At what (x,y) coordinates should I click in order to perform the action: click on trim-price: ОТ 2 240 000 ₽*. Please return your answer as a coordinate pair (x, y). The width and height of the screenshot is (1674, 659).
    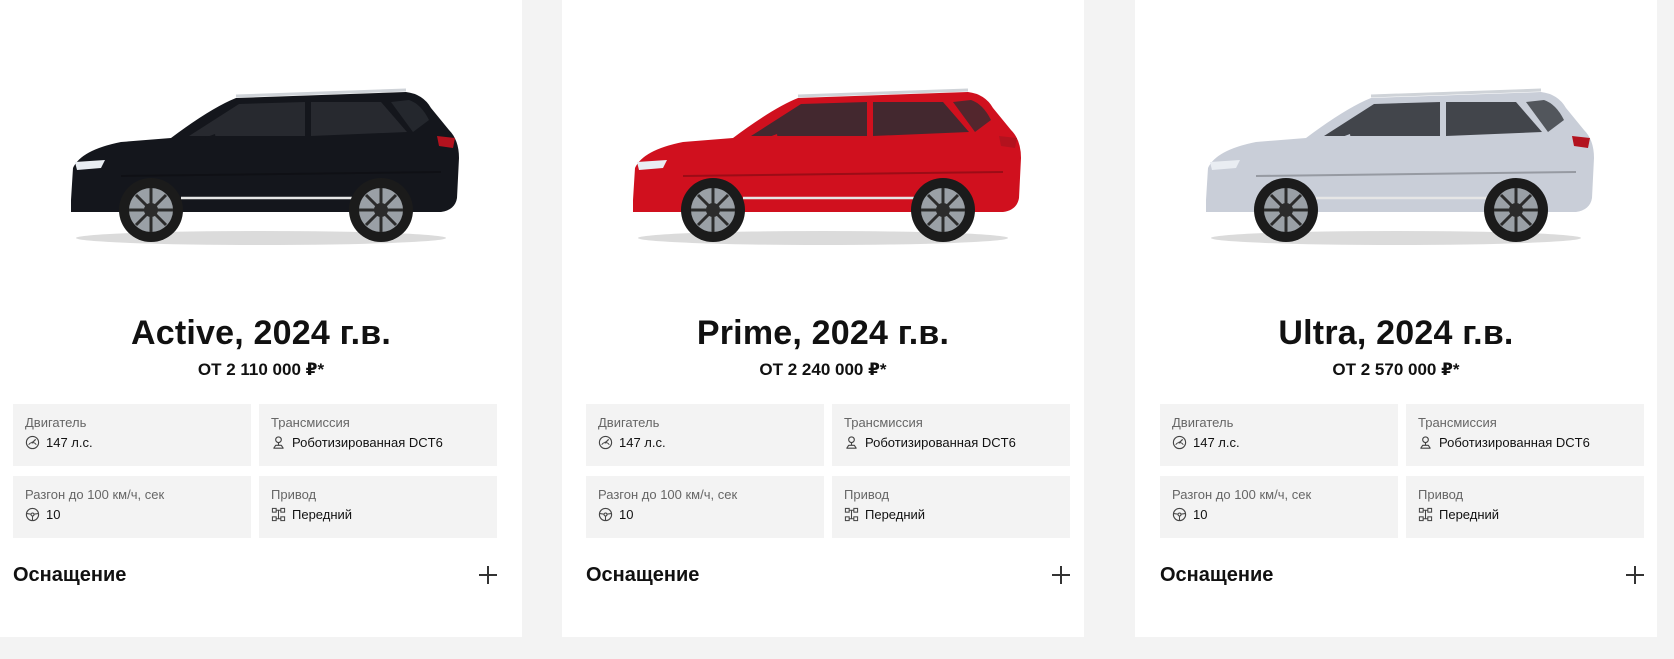
    Looking at the image, I should click on (823, 369).